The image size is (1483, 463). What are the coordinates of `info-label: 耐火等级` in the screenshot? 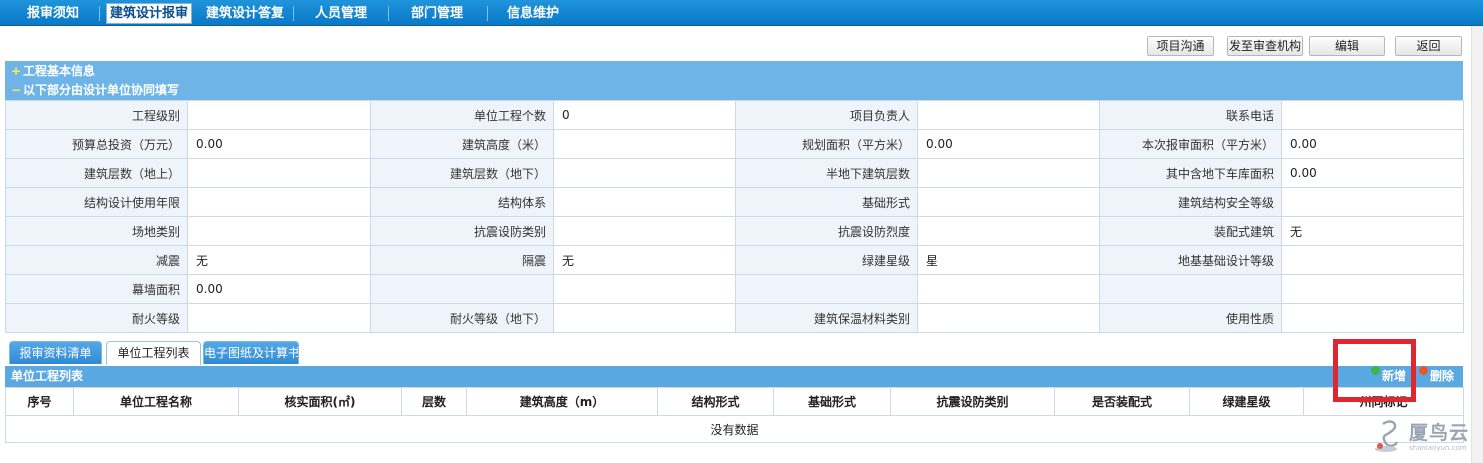 It's located at (96, 318).